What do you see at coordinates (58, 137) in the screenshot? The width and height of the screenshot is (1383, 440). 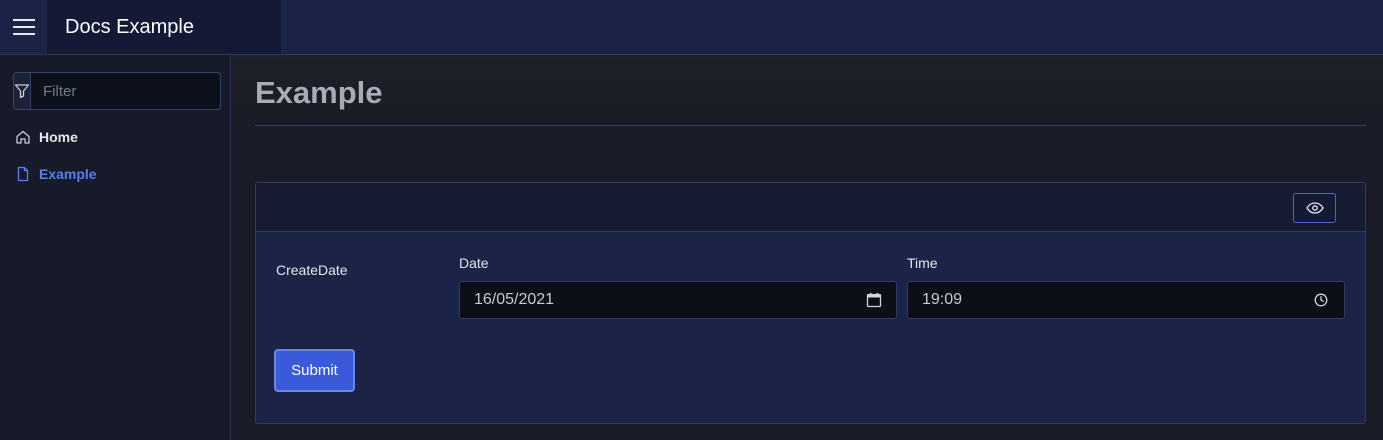 I see `sidebar-item-label: Home` at bounding box center [58, 137].